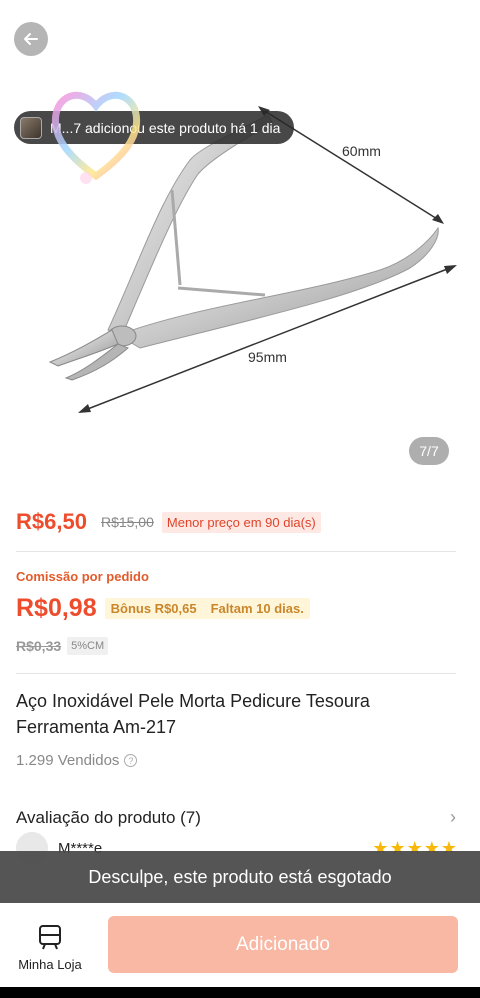 This screenshot has height=998, width=480. I want to click on bonus-badge: Bônus R$0,65 Faltam 10 dias., so click(207, 608).